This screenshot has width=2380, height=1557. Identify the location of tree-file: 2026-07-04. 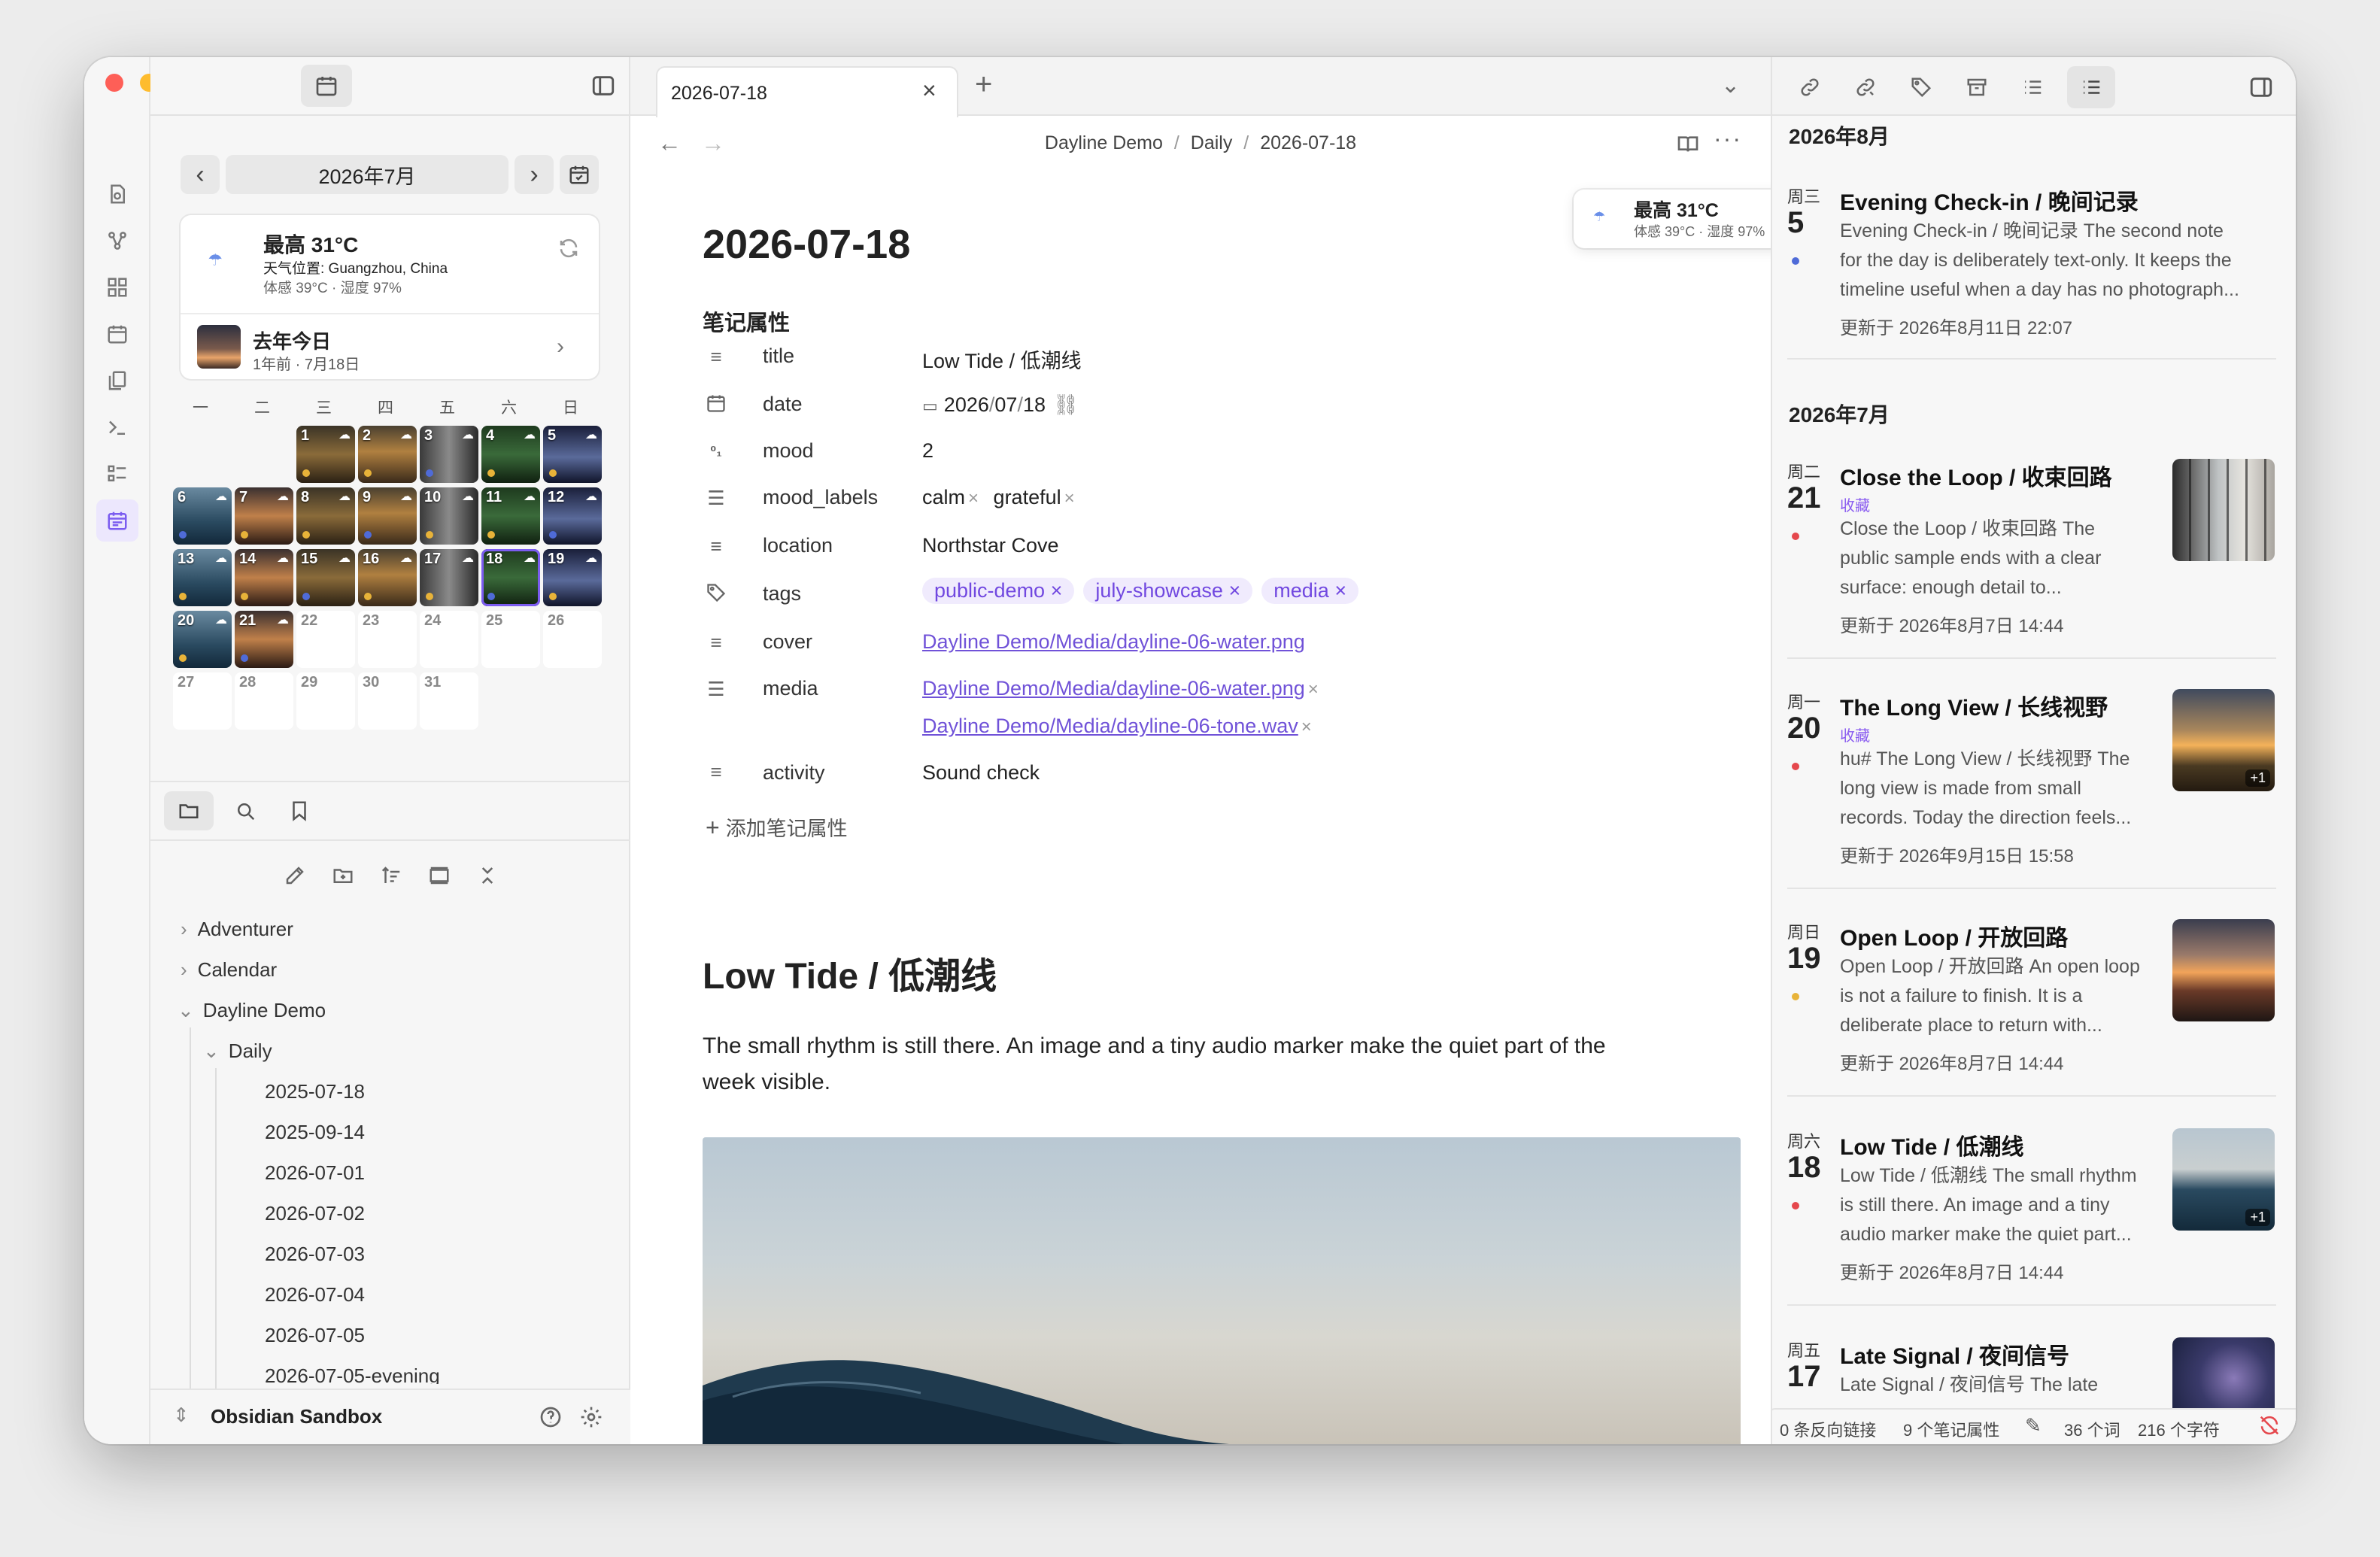
(315, 1295).